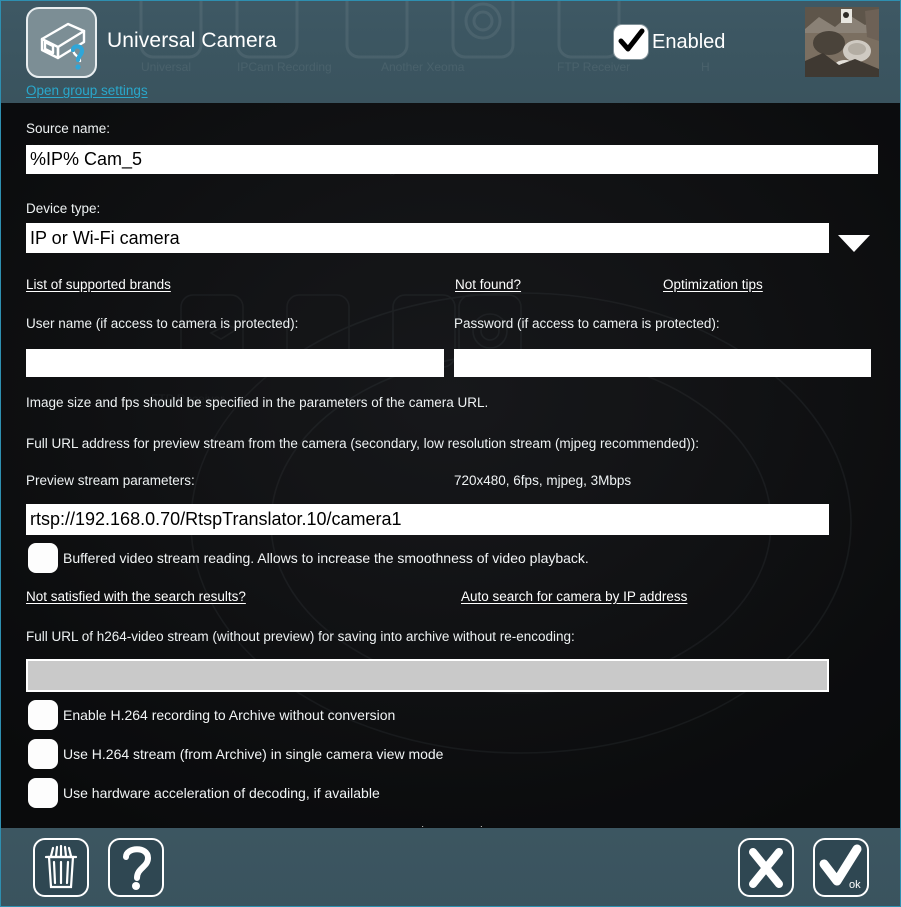 The width and height of the screenshot is (901, 907). I want to click on auto-search-link: Auto search for camera by IP address, so click(574, 596).